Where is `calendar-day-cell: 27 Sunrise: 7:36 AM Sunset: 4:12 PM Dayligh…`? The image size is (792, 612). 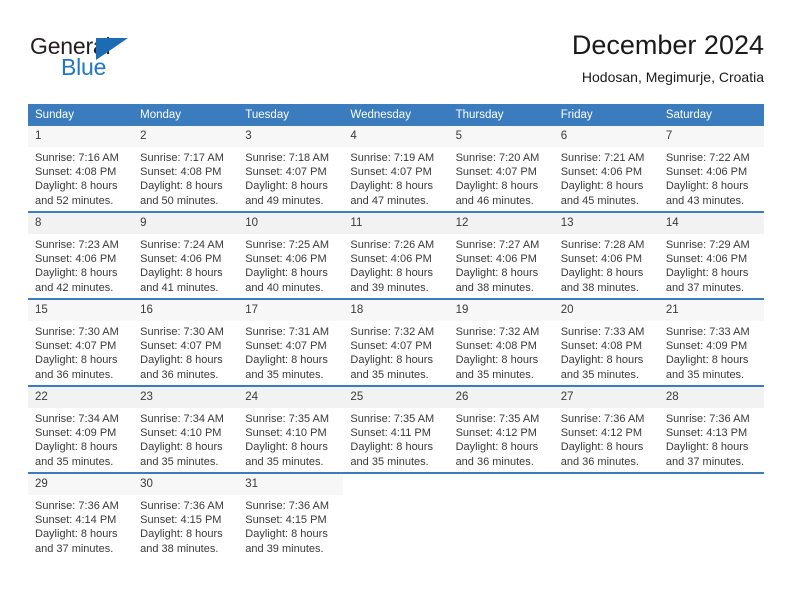
calendar-day-cell: 27 Sunrise: 7:36 AM Sunset: 4:12 PM Dayligh… is located at coordinates (606, 429).